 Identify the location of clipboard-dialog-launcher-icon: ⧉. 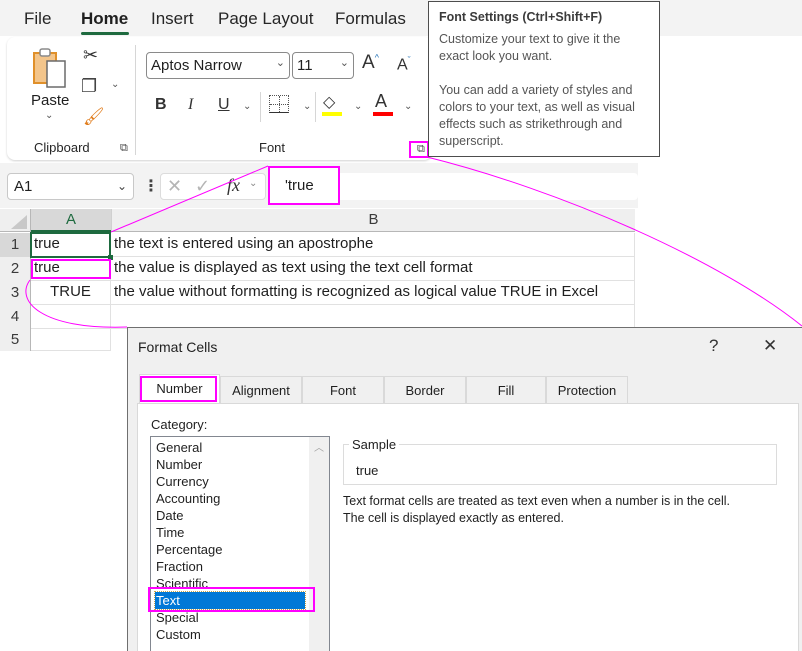
(124, 148).